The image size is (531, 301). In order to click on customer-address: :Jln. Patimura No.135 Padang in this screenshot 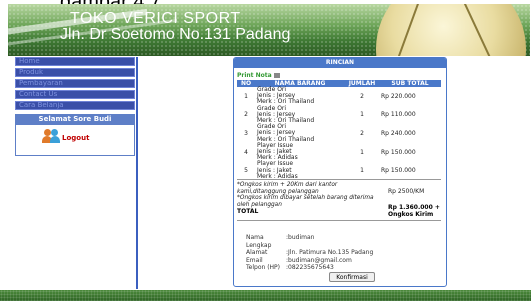, I will do `click(330, 252)`.